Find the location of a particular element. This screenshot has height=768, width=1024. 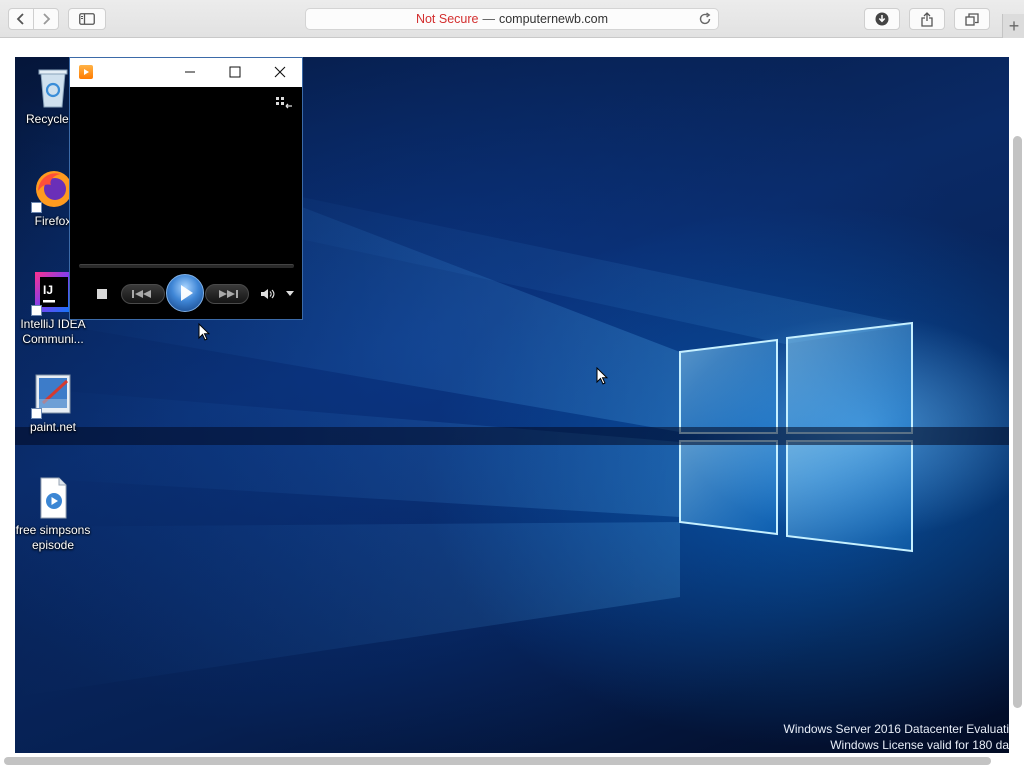

vertical-scrollbar is located at coordinates (1017, 422).